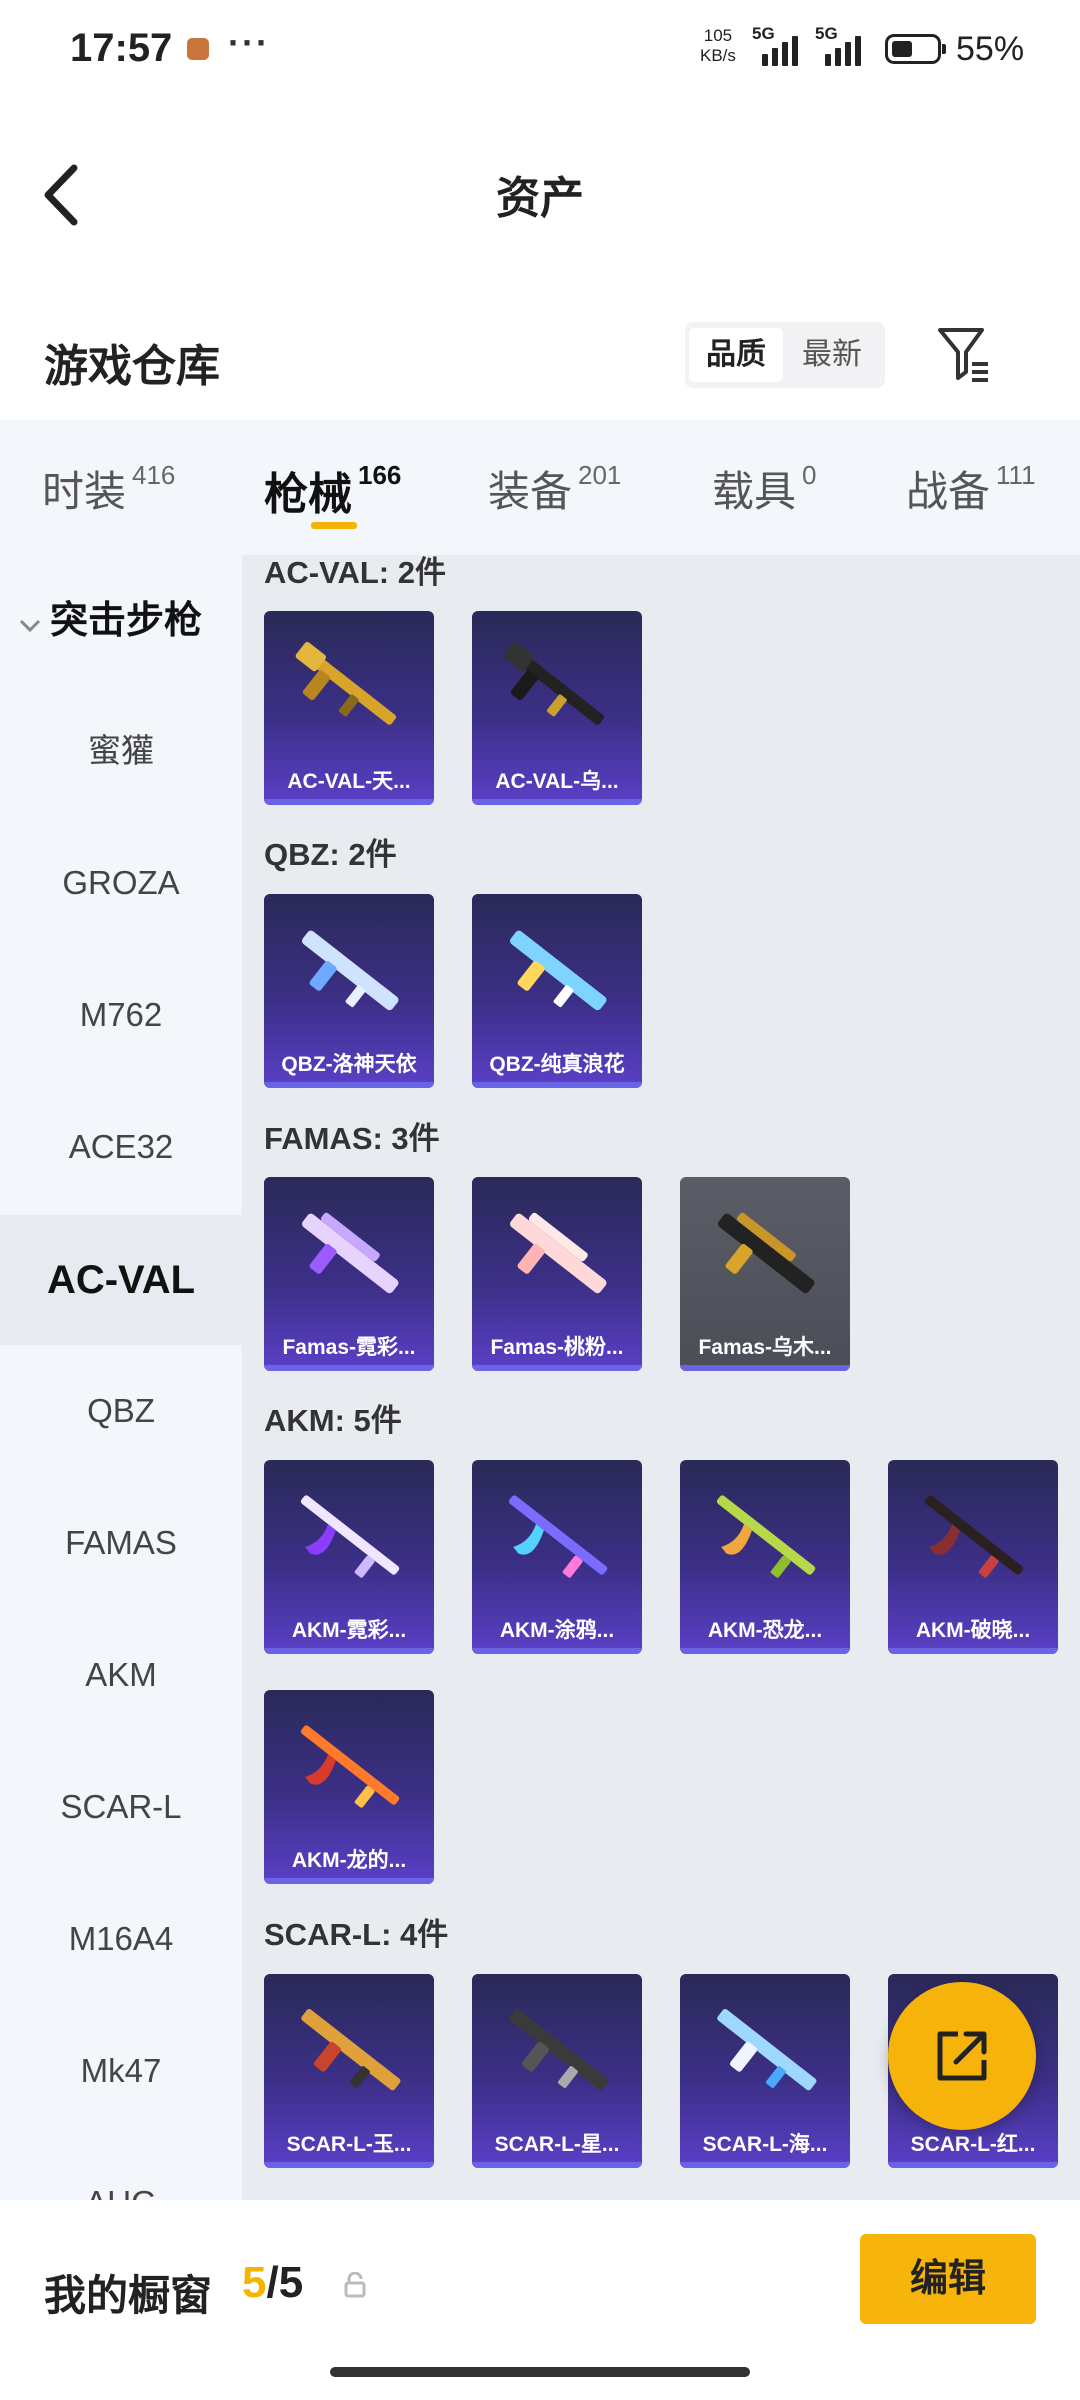 This screenshot has width=1080, height=2400. I want to click on tab-label: 载具, so click(754, 491).